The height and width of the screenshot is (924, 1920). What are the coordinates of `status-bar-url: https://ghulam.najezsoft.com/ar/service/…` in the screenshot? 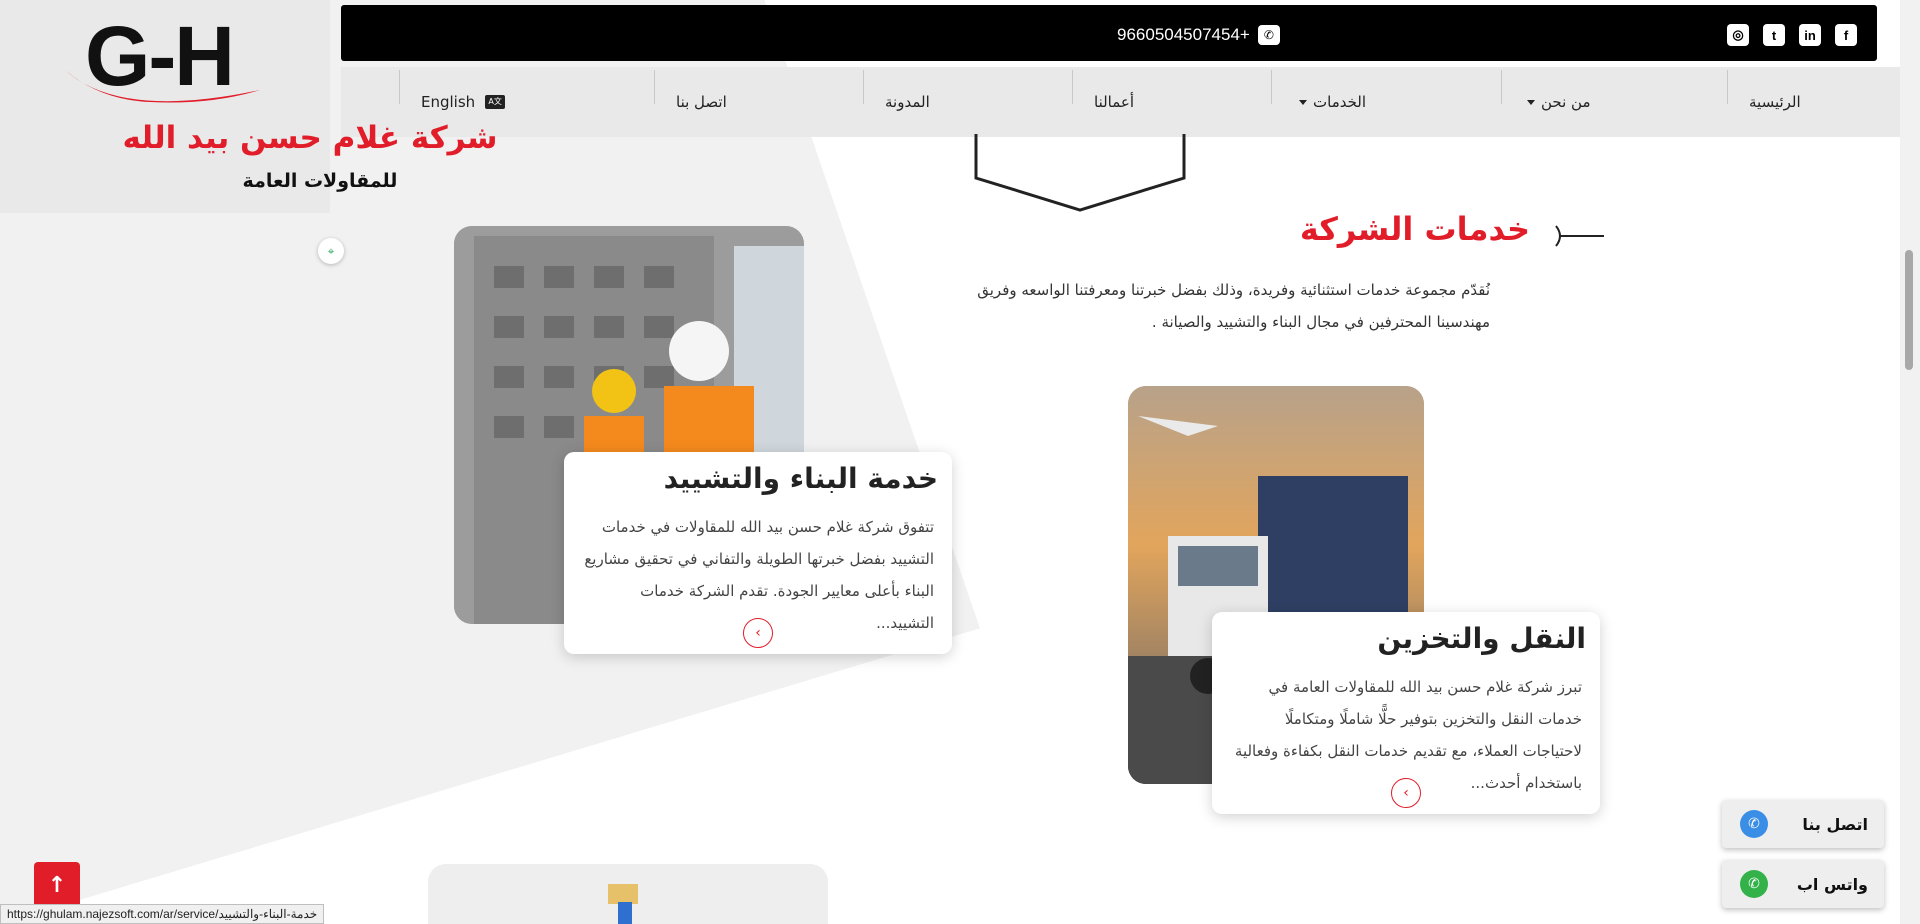 It's located at (162, 914).